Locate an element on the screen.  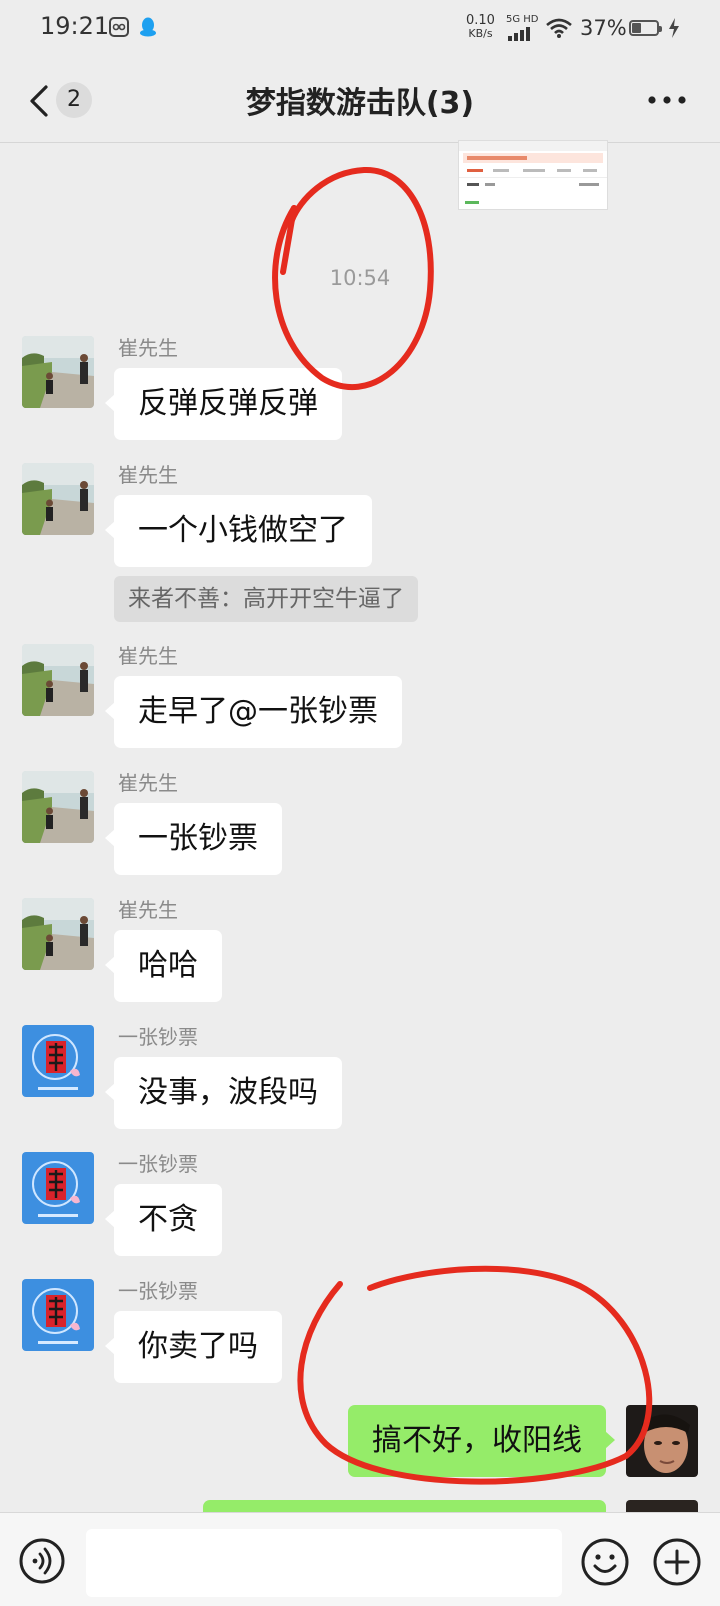
input-bar is located at coordinates (360, 1559).